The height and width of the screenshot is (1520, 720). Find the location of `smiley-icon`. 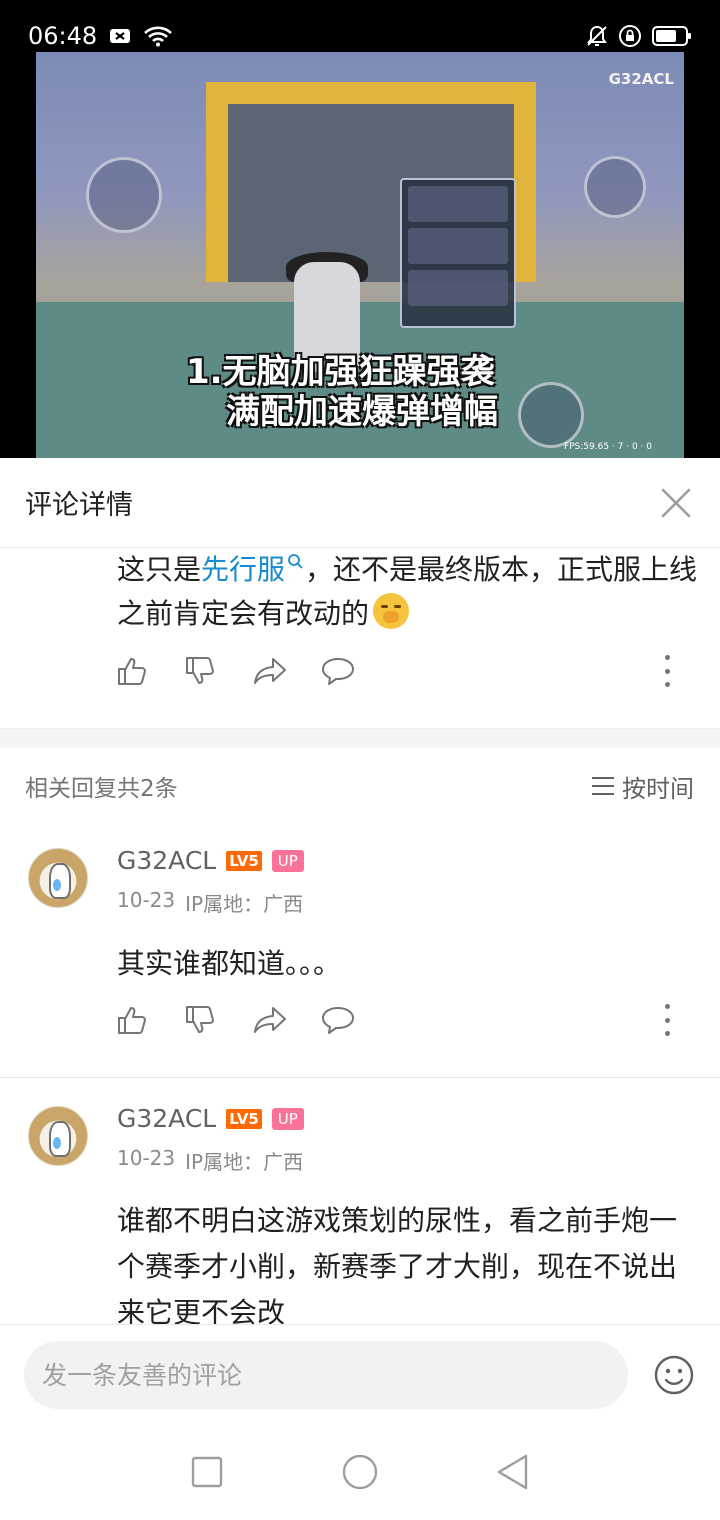

smiley-icon is located at coordinates (674, 1375).